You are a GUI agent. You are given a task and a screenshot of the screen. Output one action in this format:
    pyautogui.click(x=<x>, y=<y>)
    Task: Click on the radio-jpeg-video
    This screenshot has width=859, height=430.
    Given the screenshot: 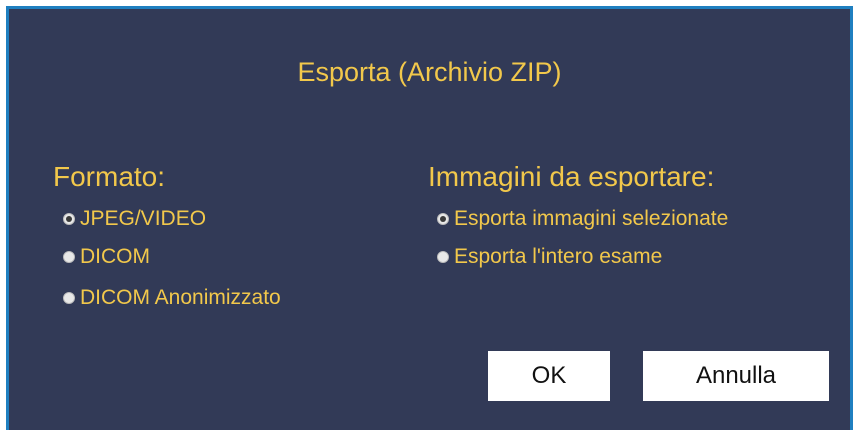 What is the action you would take?
    pyautogui.click(x=69, y=219)
    